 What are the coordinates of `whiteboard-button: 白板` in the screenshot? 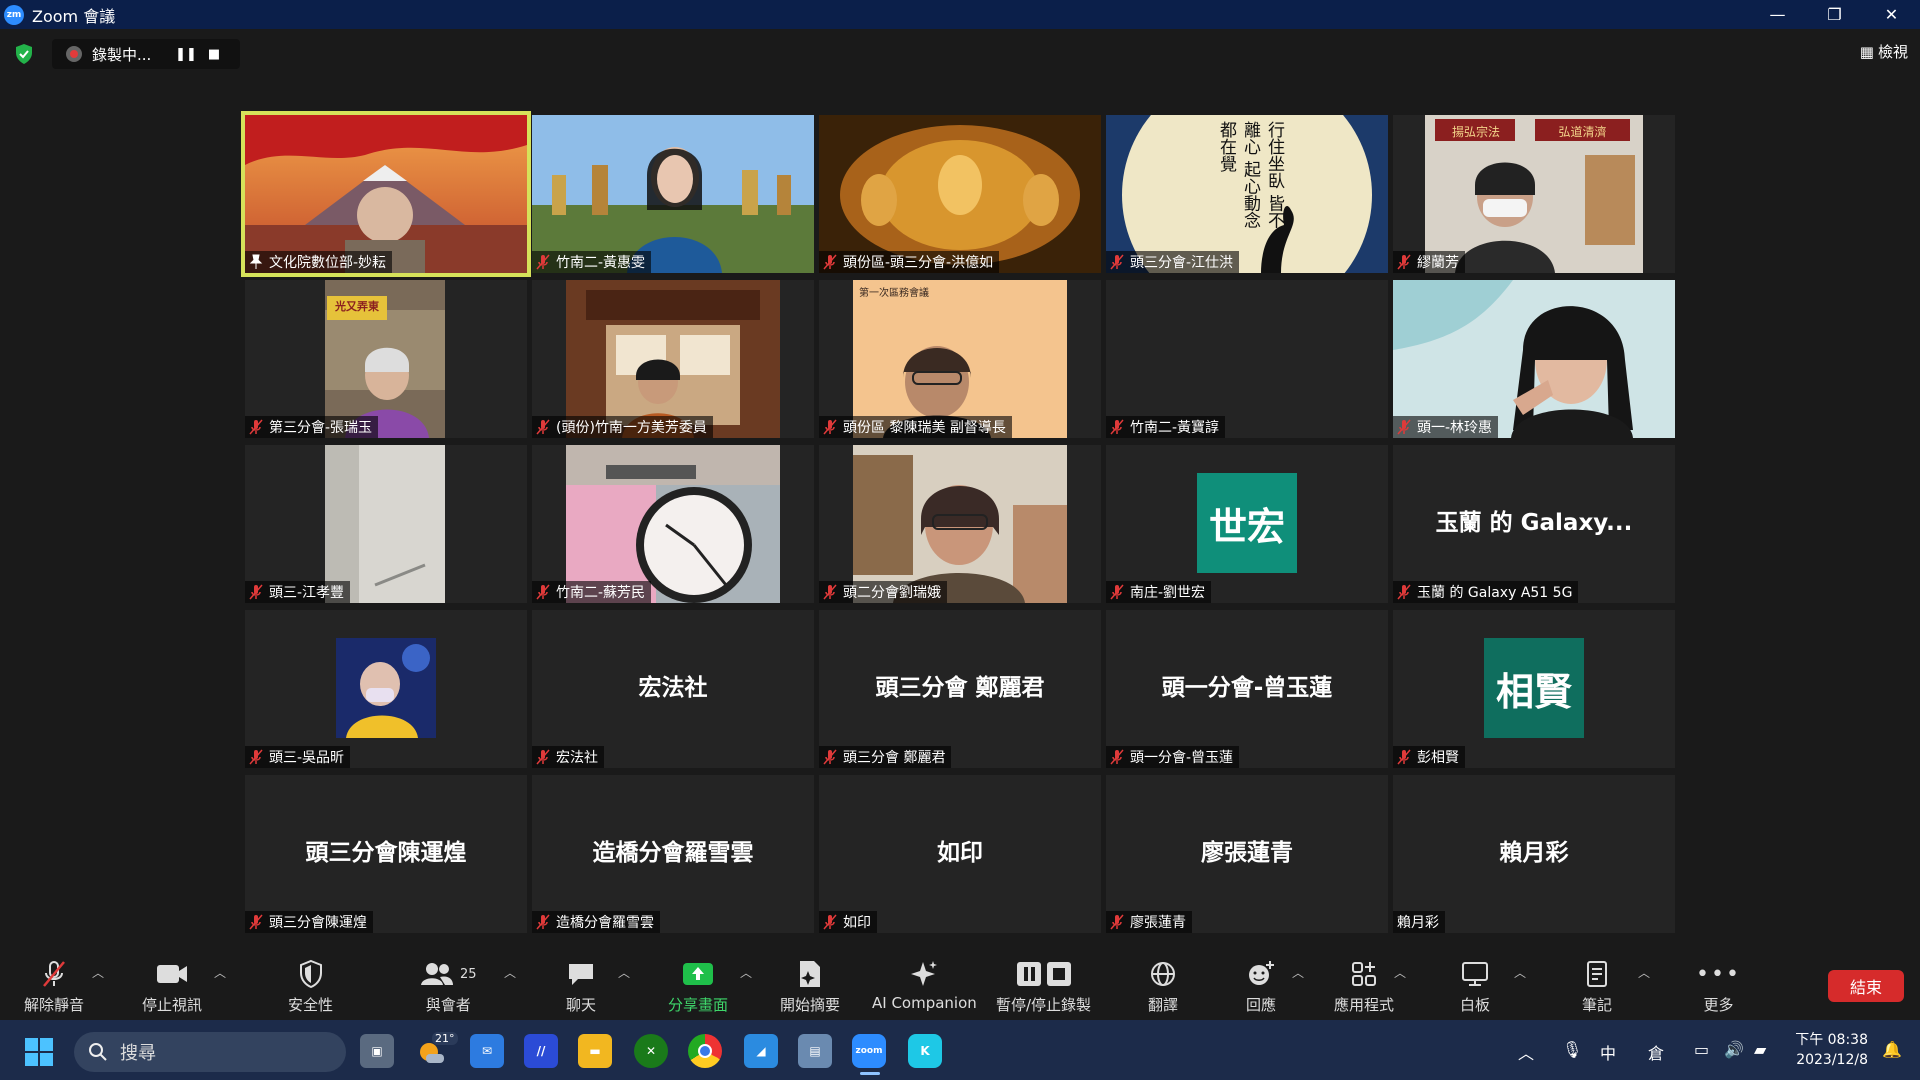 It's located at (1475, 986).